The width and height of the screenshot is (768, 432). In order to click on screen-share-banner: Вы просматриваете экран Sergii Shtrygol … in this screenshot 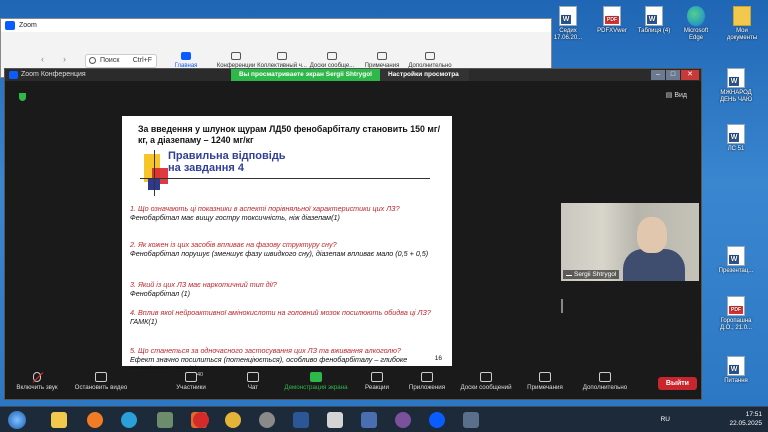, I will do `click(350, 75)`.